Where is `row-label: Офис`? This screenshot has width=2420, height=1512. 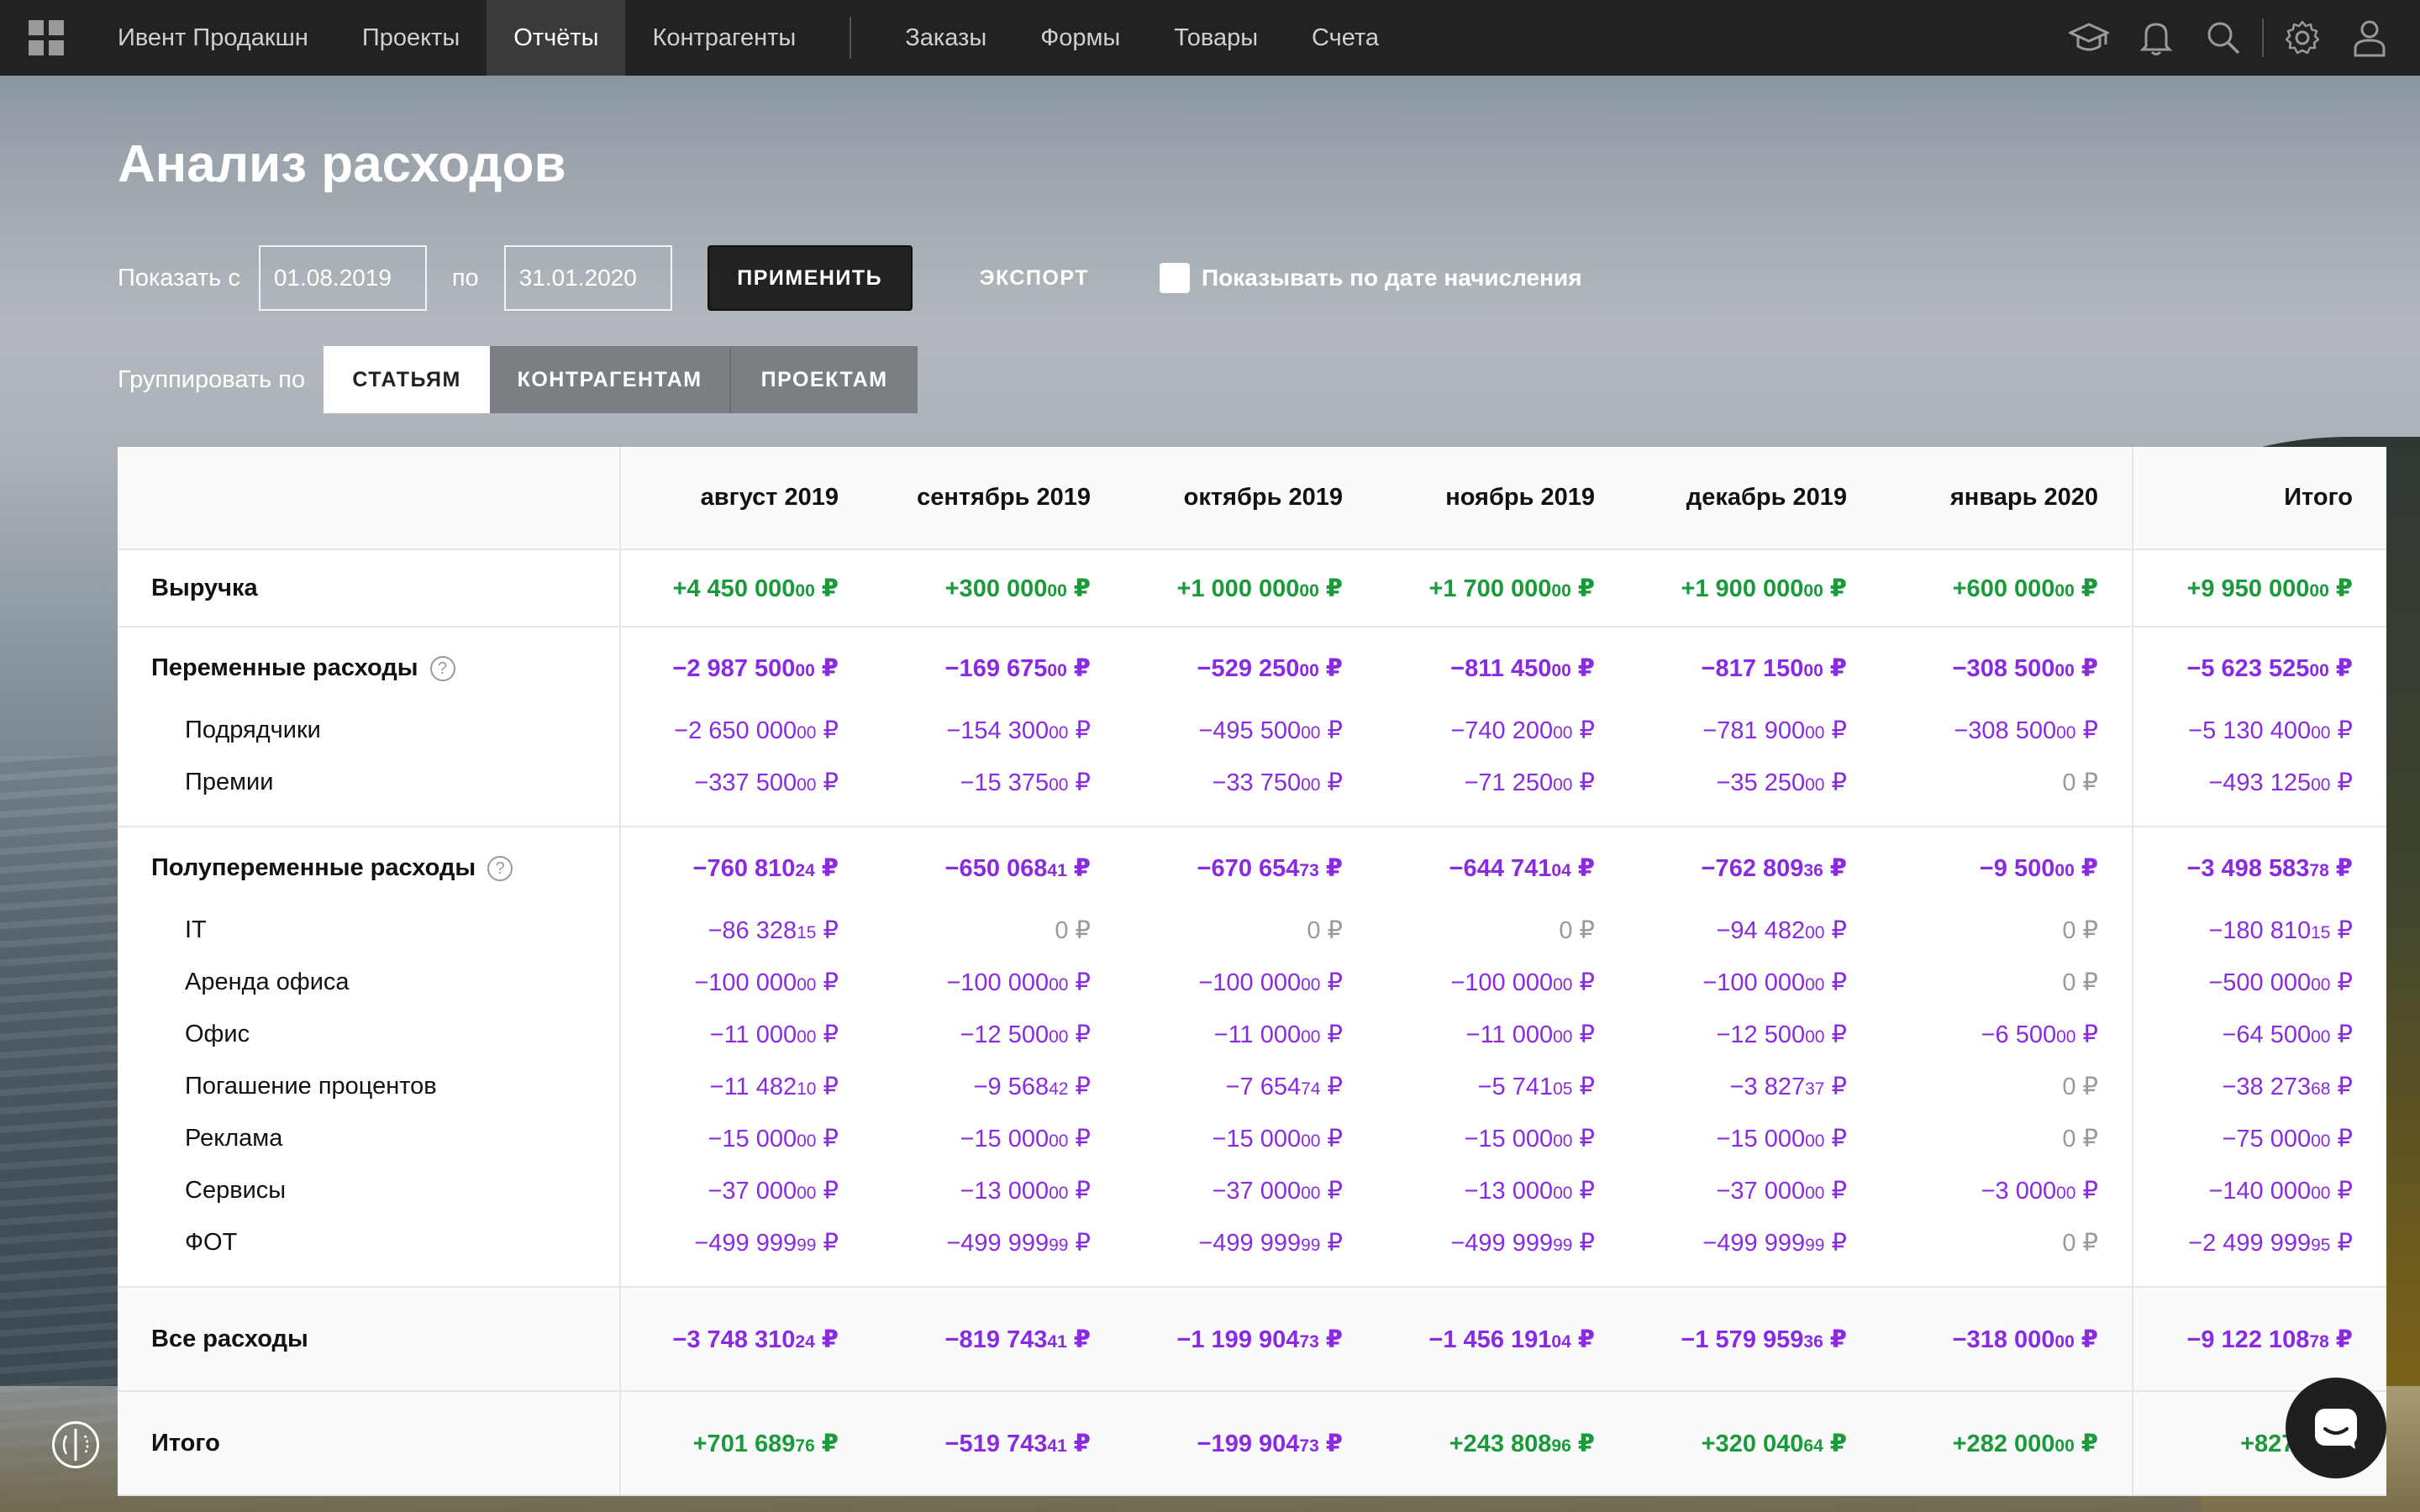 row-label: Офис is located at coordinates (369, 1034).